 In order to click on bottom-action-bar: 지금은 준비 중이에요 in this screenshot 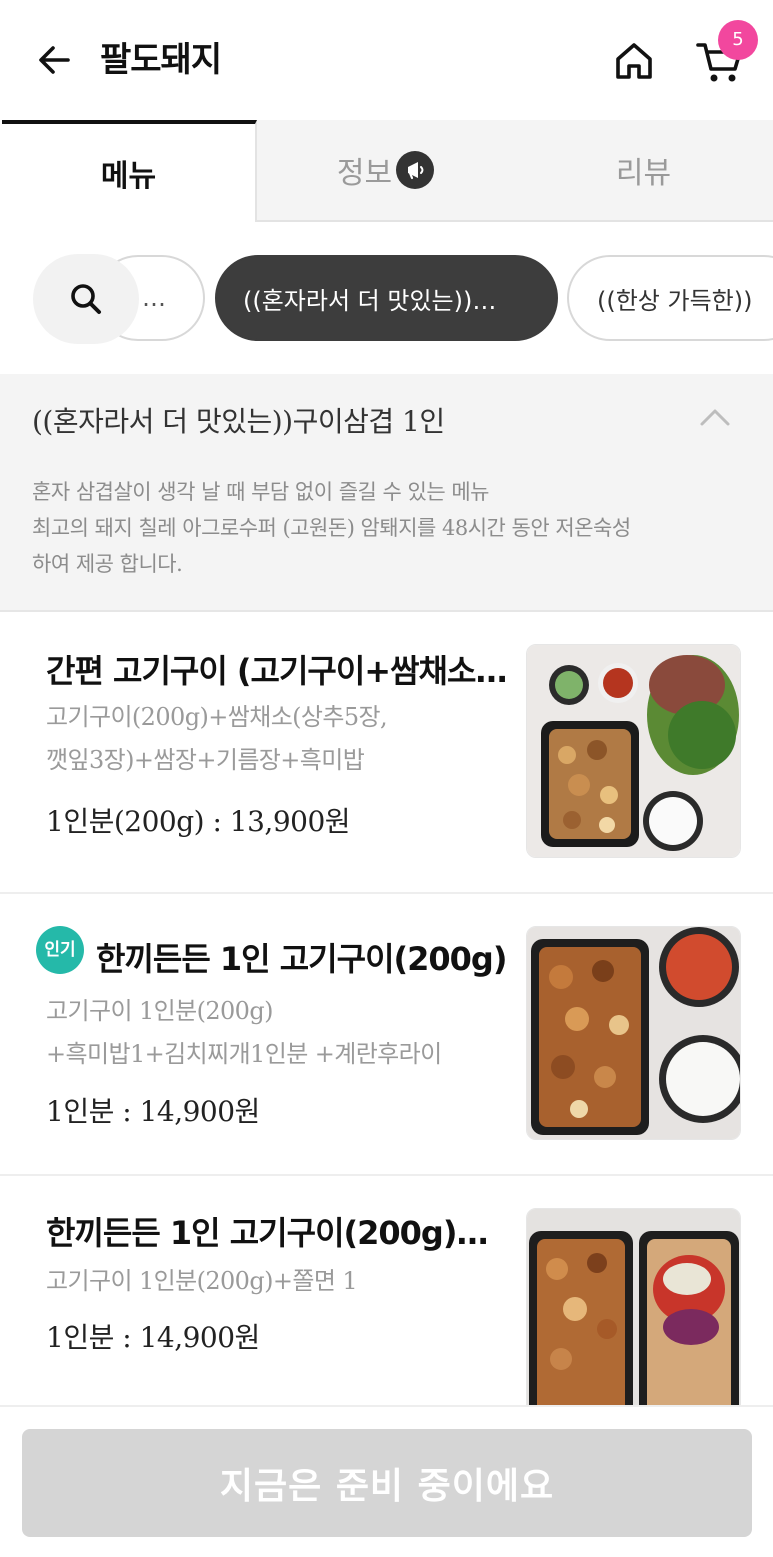, I will do `click(386, 1481)`.